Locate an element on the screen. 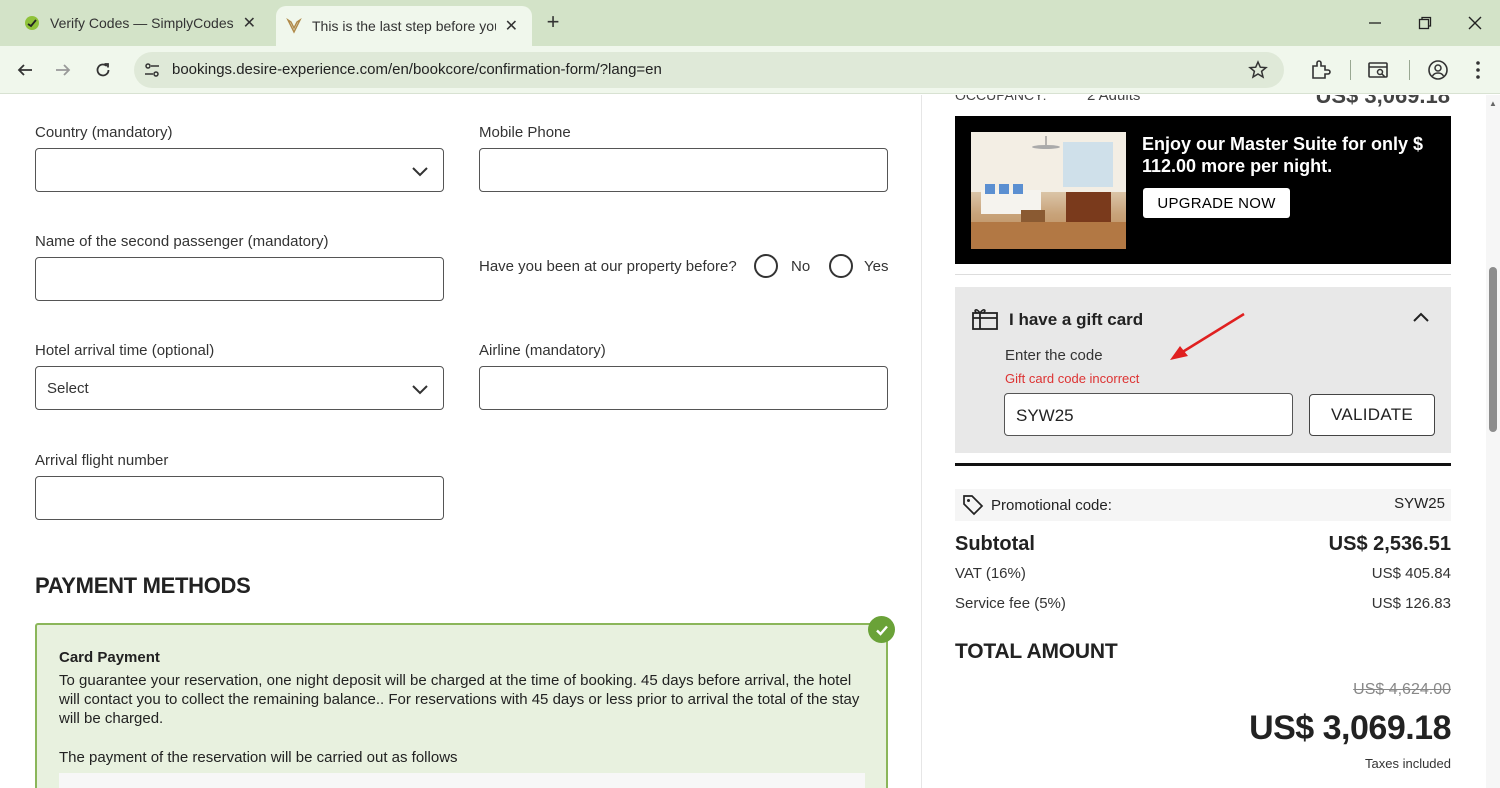  total-price: US$ 3,069.18 is located at coordinates (1350, 728).